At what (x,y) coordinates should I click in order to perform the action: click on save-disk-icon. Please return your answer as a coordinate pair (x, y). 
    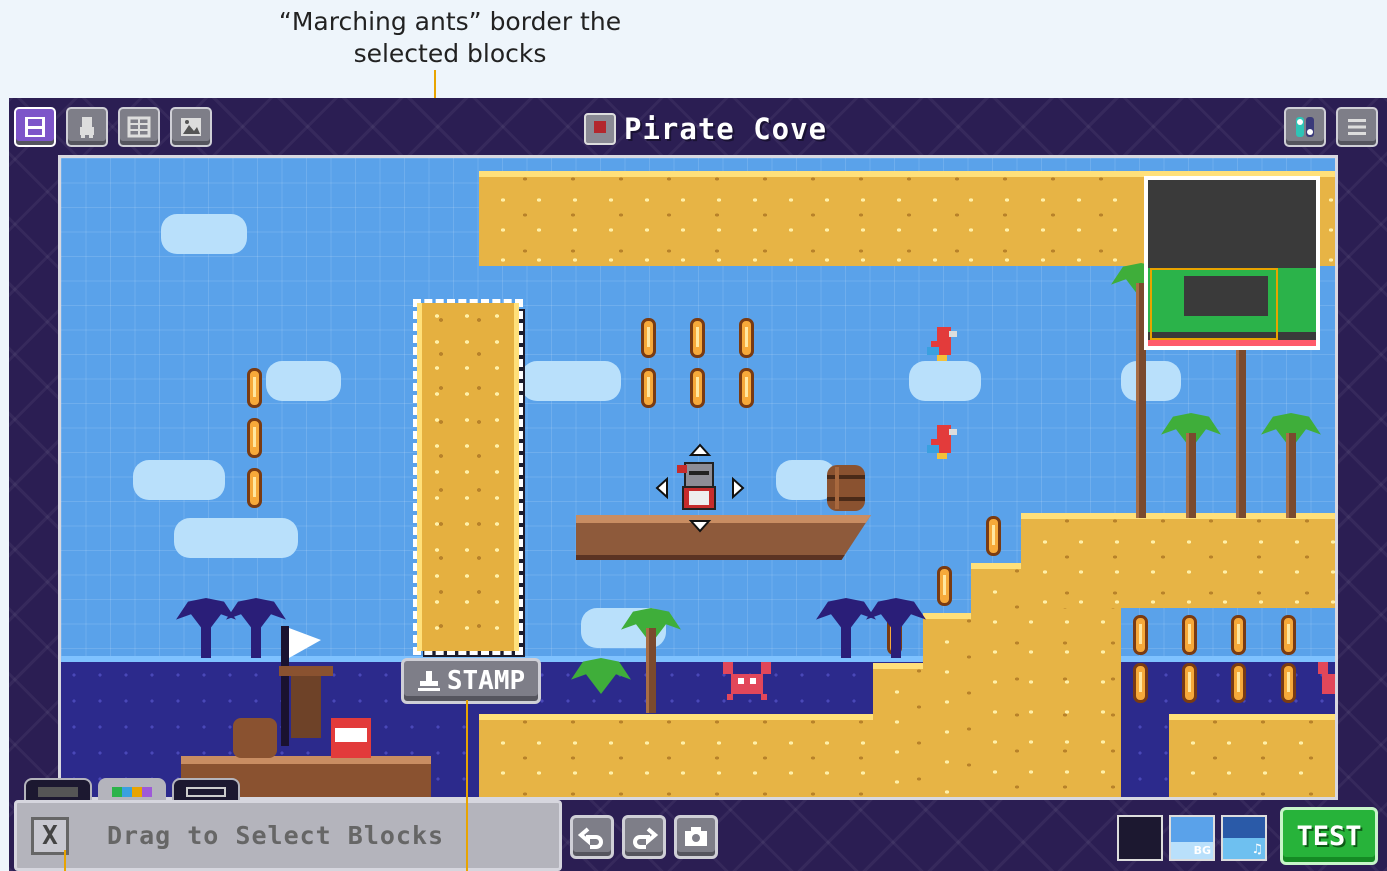
    Looking at the image, I should click on (35, 127).